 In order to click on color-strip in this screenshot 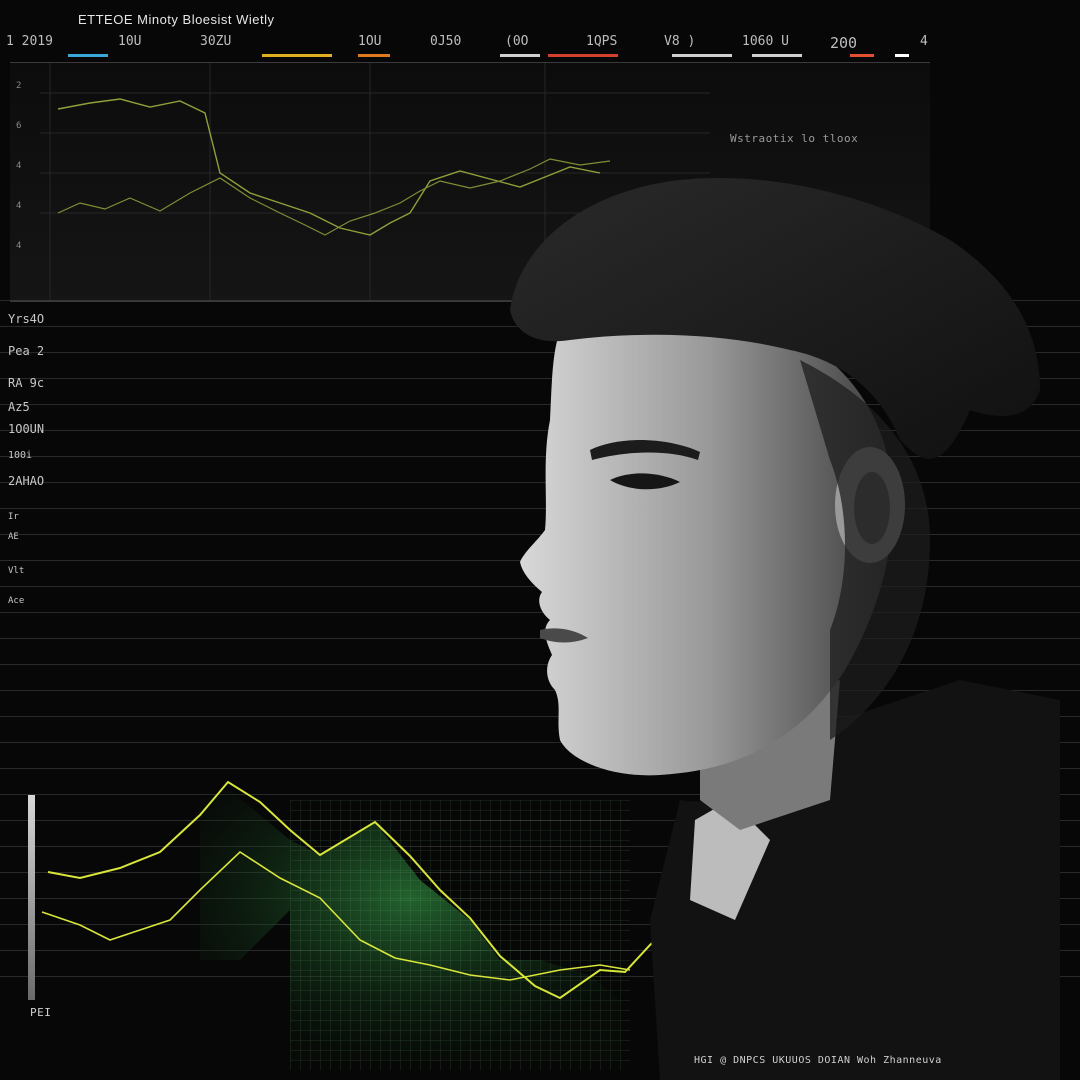, I will do `click(467, 56)`.